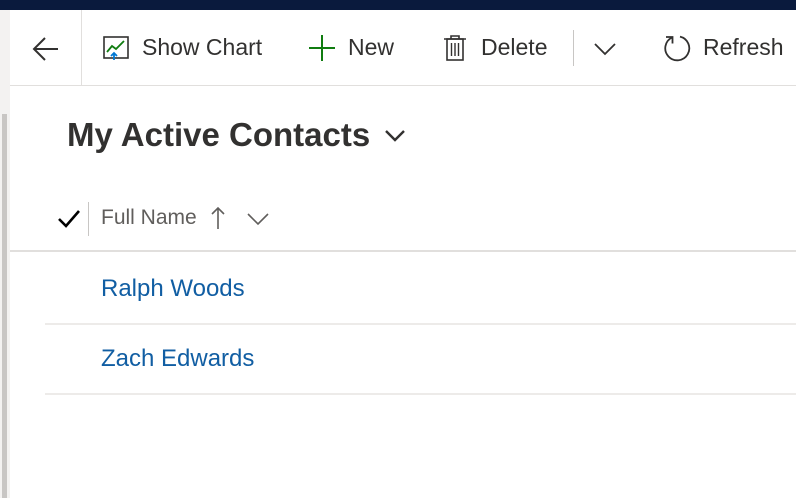 The width and height of the screenshot is (796, 498). I want to click on new-button: New, so click(351, 47).